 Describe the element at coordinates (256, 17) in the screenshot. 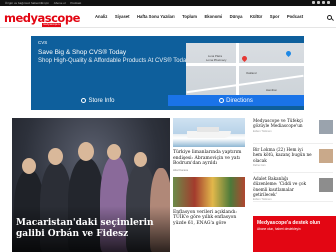

I see `nav-item-kultur: Kültür` at that location.